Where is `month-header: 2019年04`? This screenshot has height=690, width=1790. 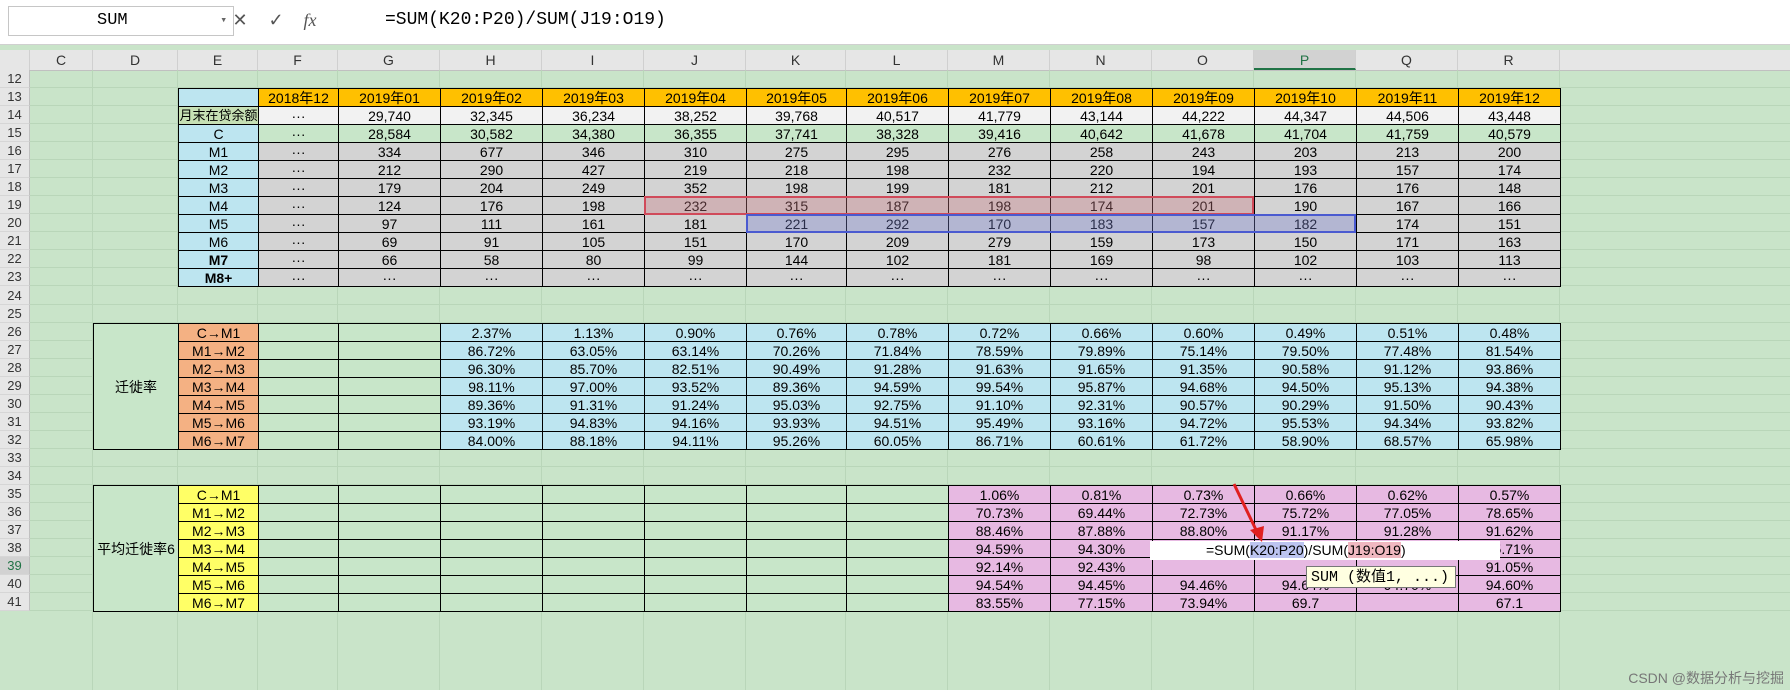 month-header: 2019年04 is located at coordinates (695, 97).